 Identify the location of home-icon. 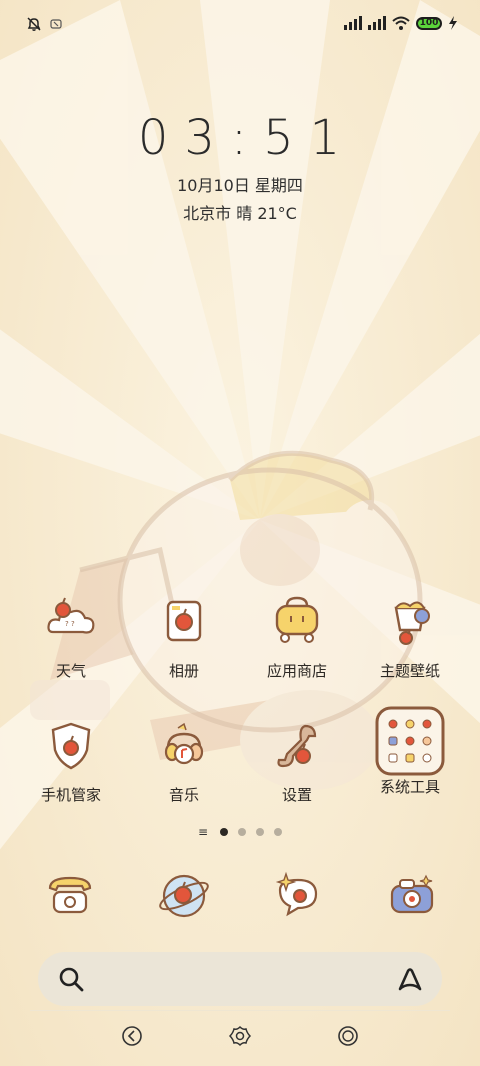
(240, 1036).